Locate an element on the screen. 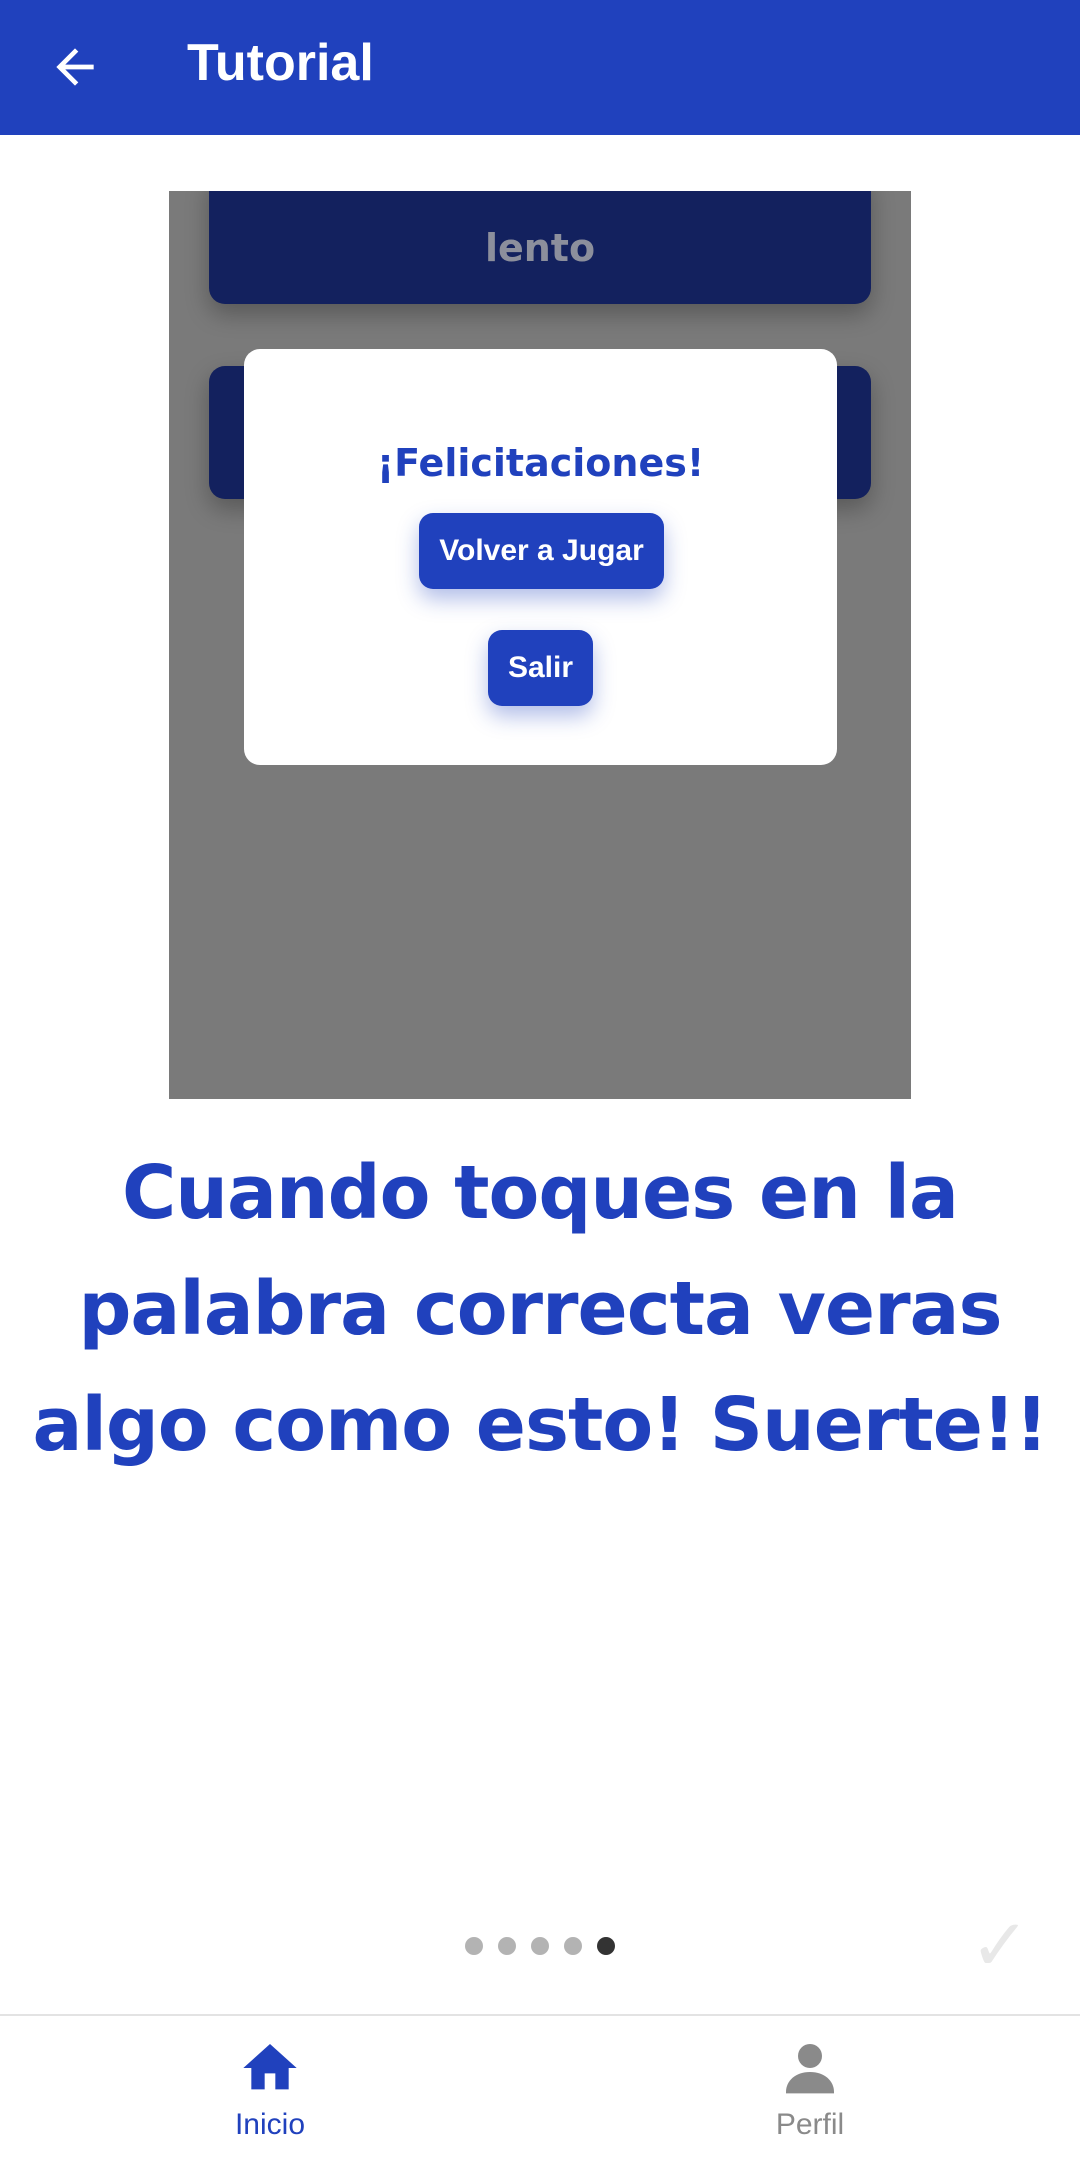 This screenshot has height=2160, width=1080. arrow-left-icon is located at coordinates (75, 67).